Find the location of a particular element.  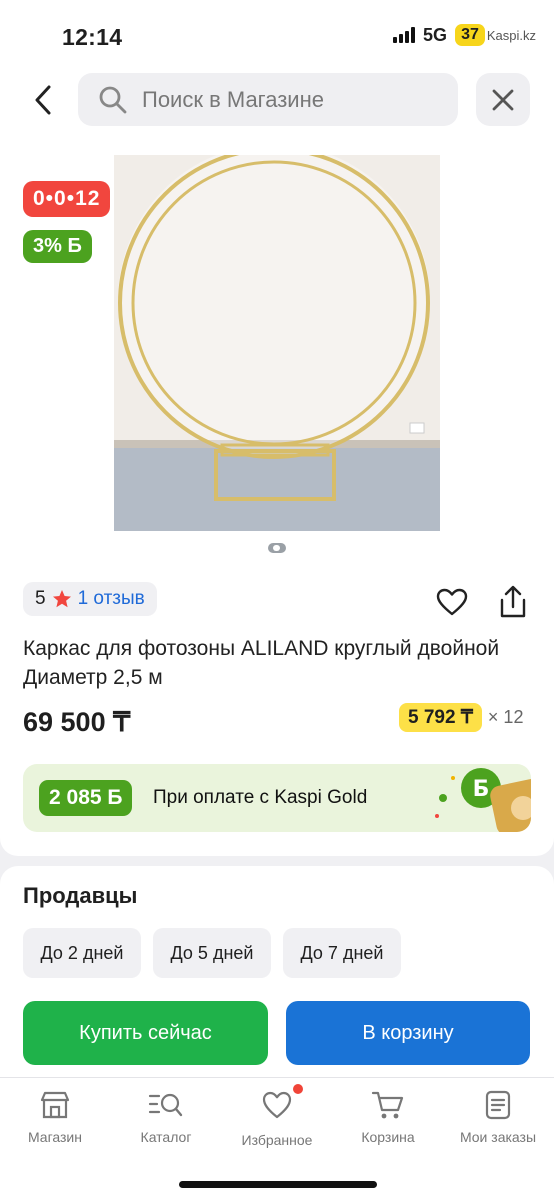

nav-item-favorites: Избранное is located at coordinates (277, 1116).